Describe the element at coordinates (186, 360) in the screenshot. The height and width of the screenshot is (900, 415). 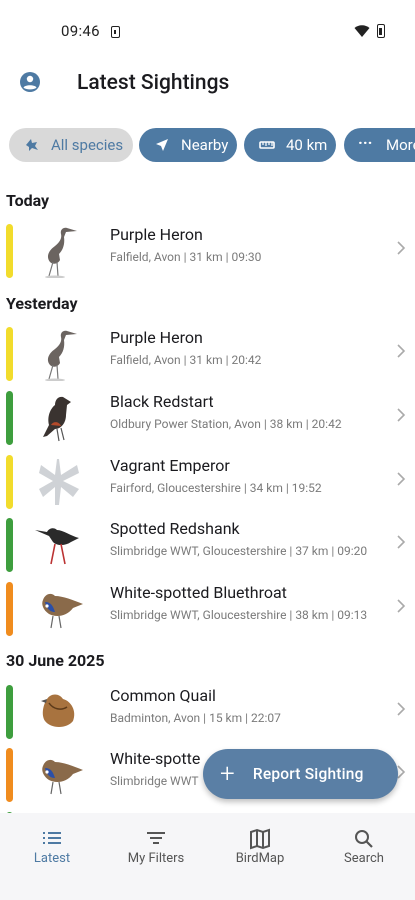
I see `sighting-detail: Falfield, Avon | 31 km | 20:42` at that location.